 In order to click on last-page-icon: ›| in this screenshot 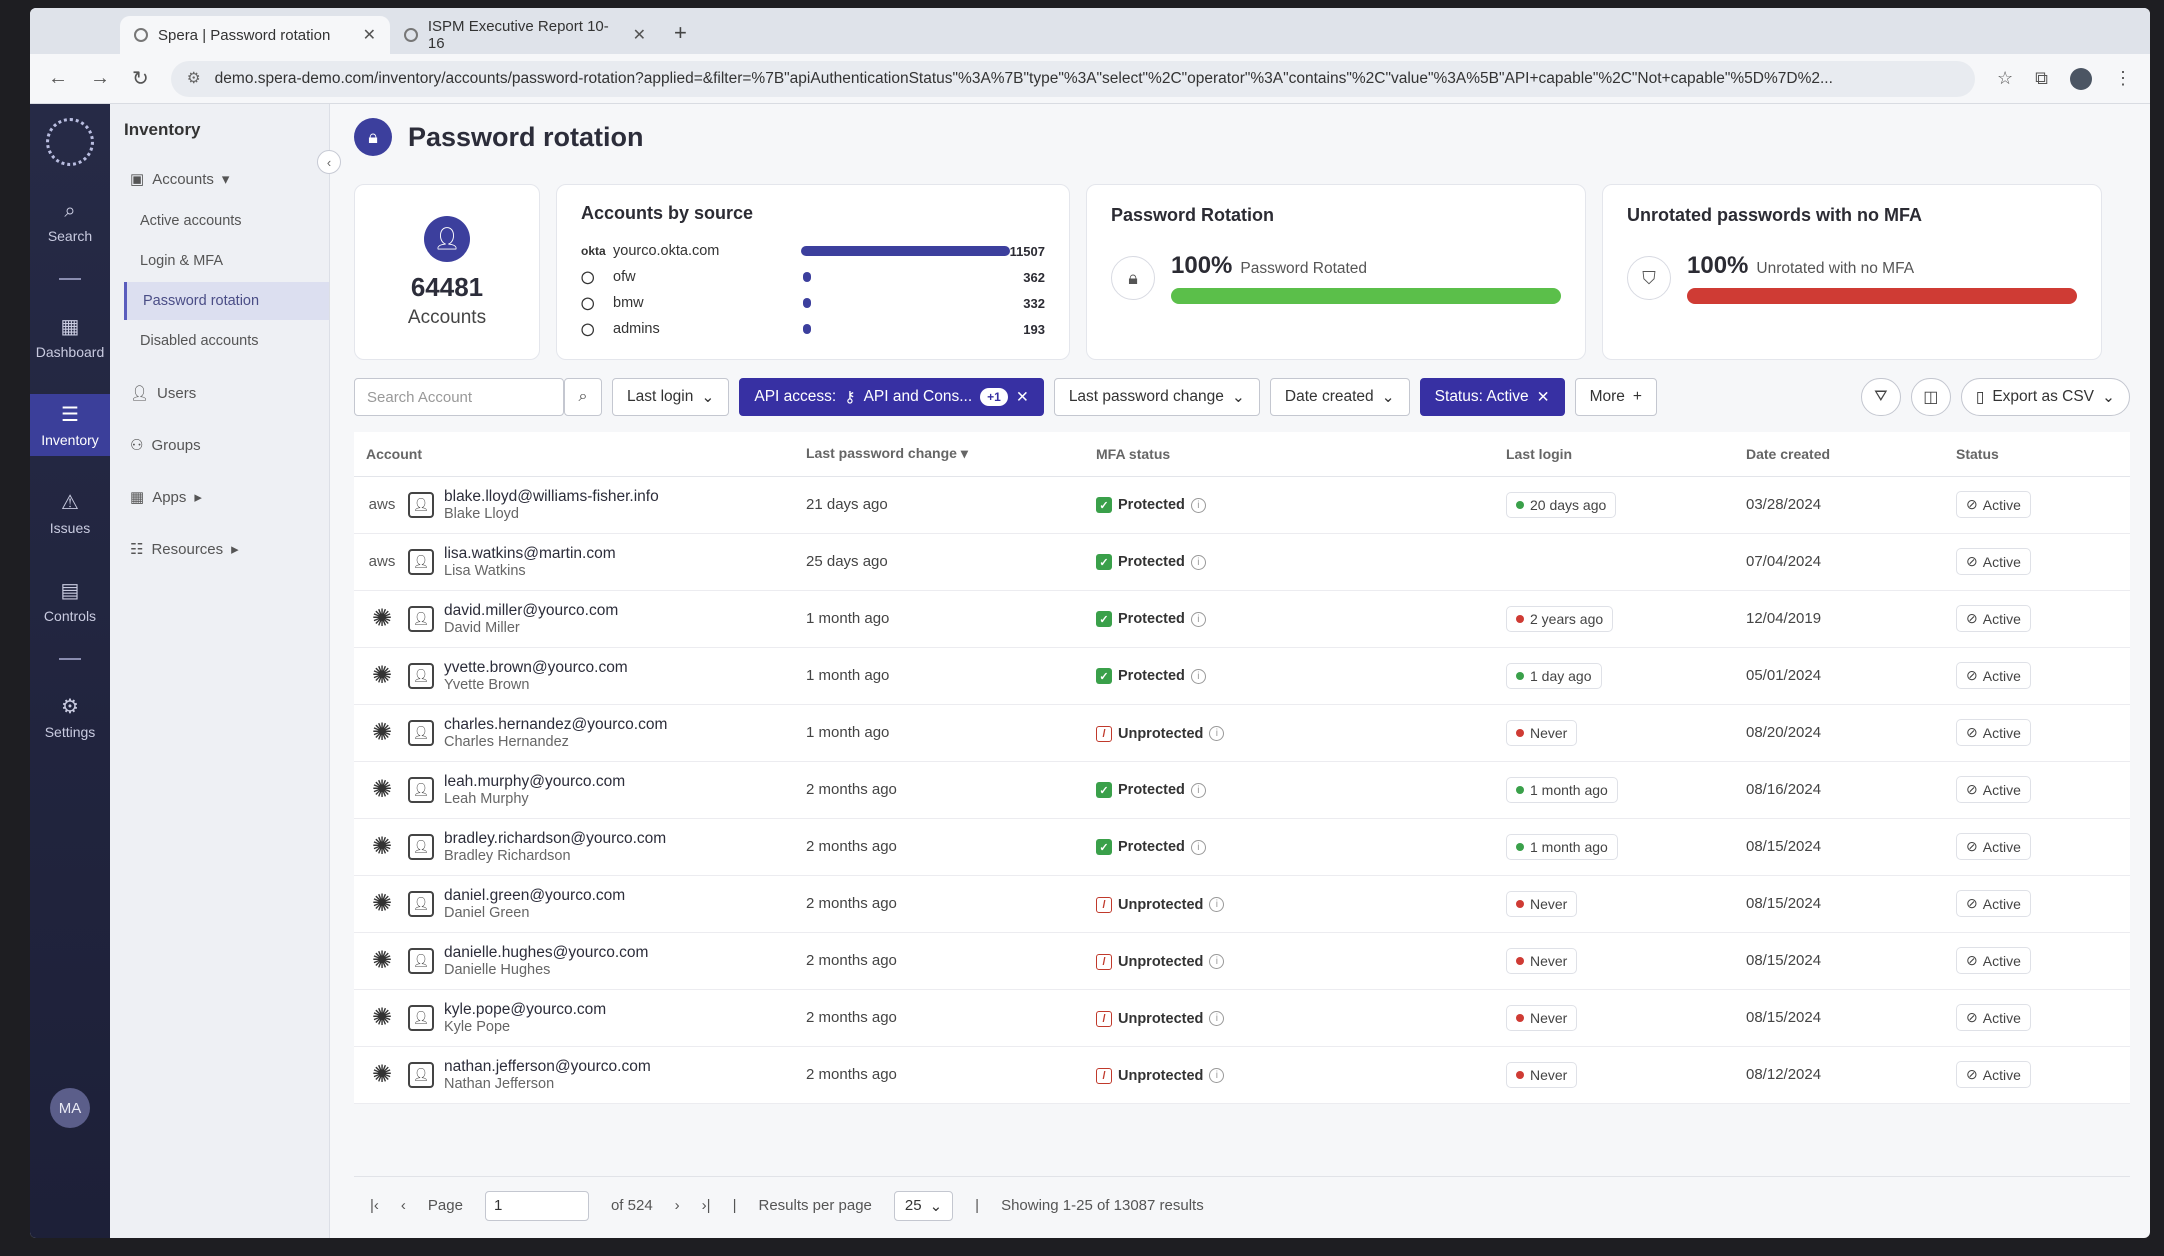, I will do `click(706, 1205)`.